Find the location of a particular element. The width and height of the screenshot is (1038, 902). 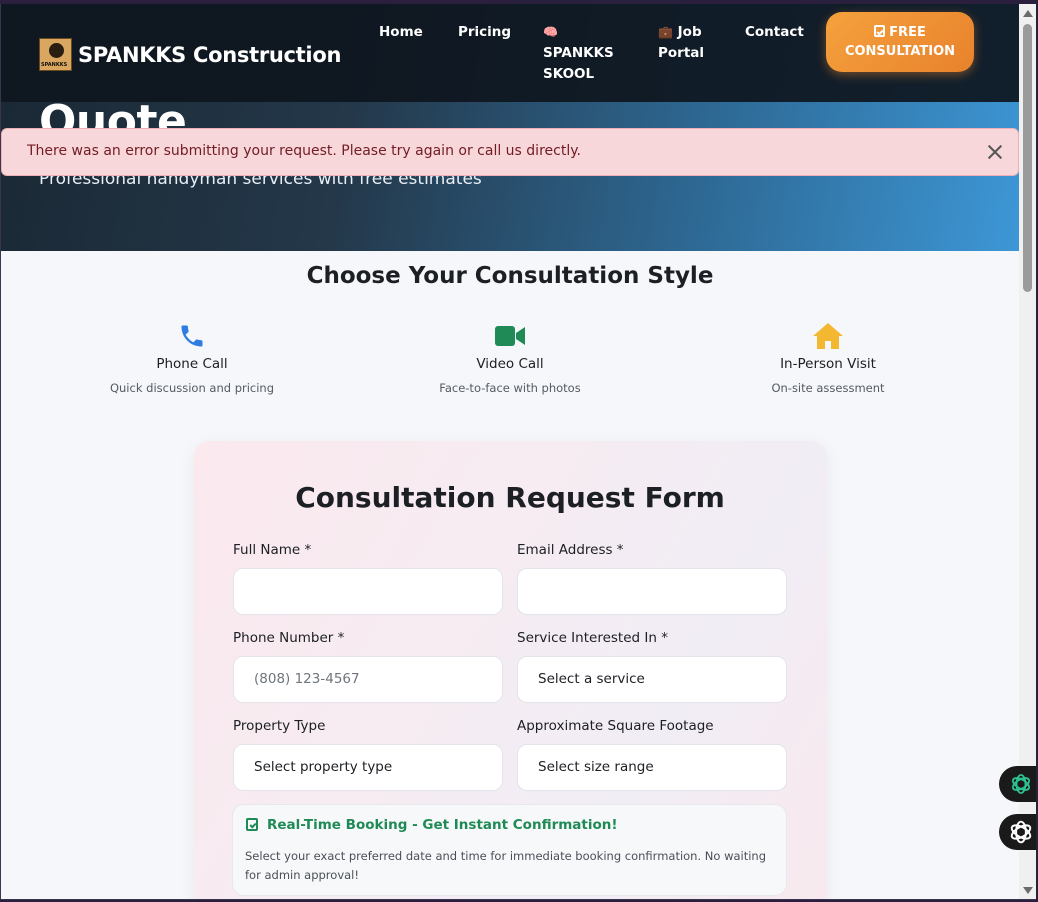

assistant-widget-button is located at coordinates (1017, 832).